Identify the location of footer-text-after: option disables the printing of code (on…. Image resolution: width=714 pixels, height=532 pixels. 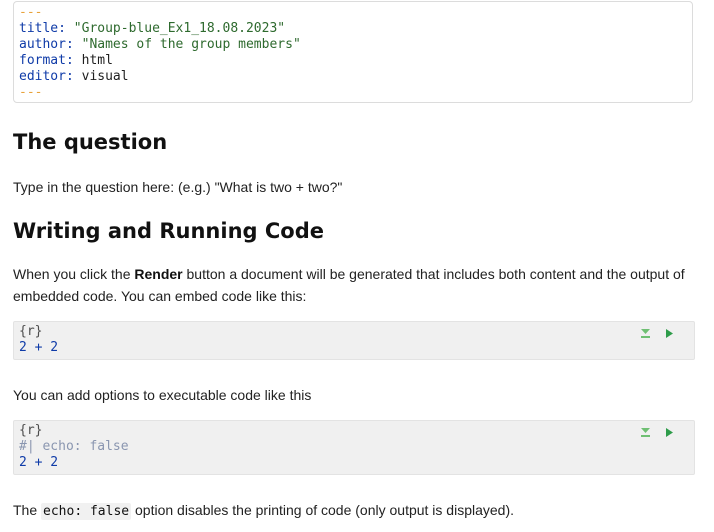
(323, 510).